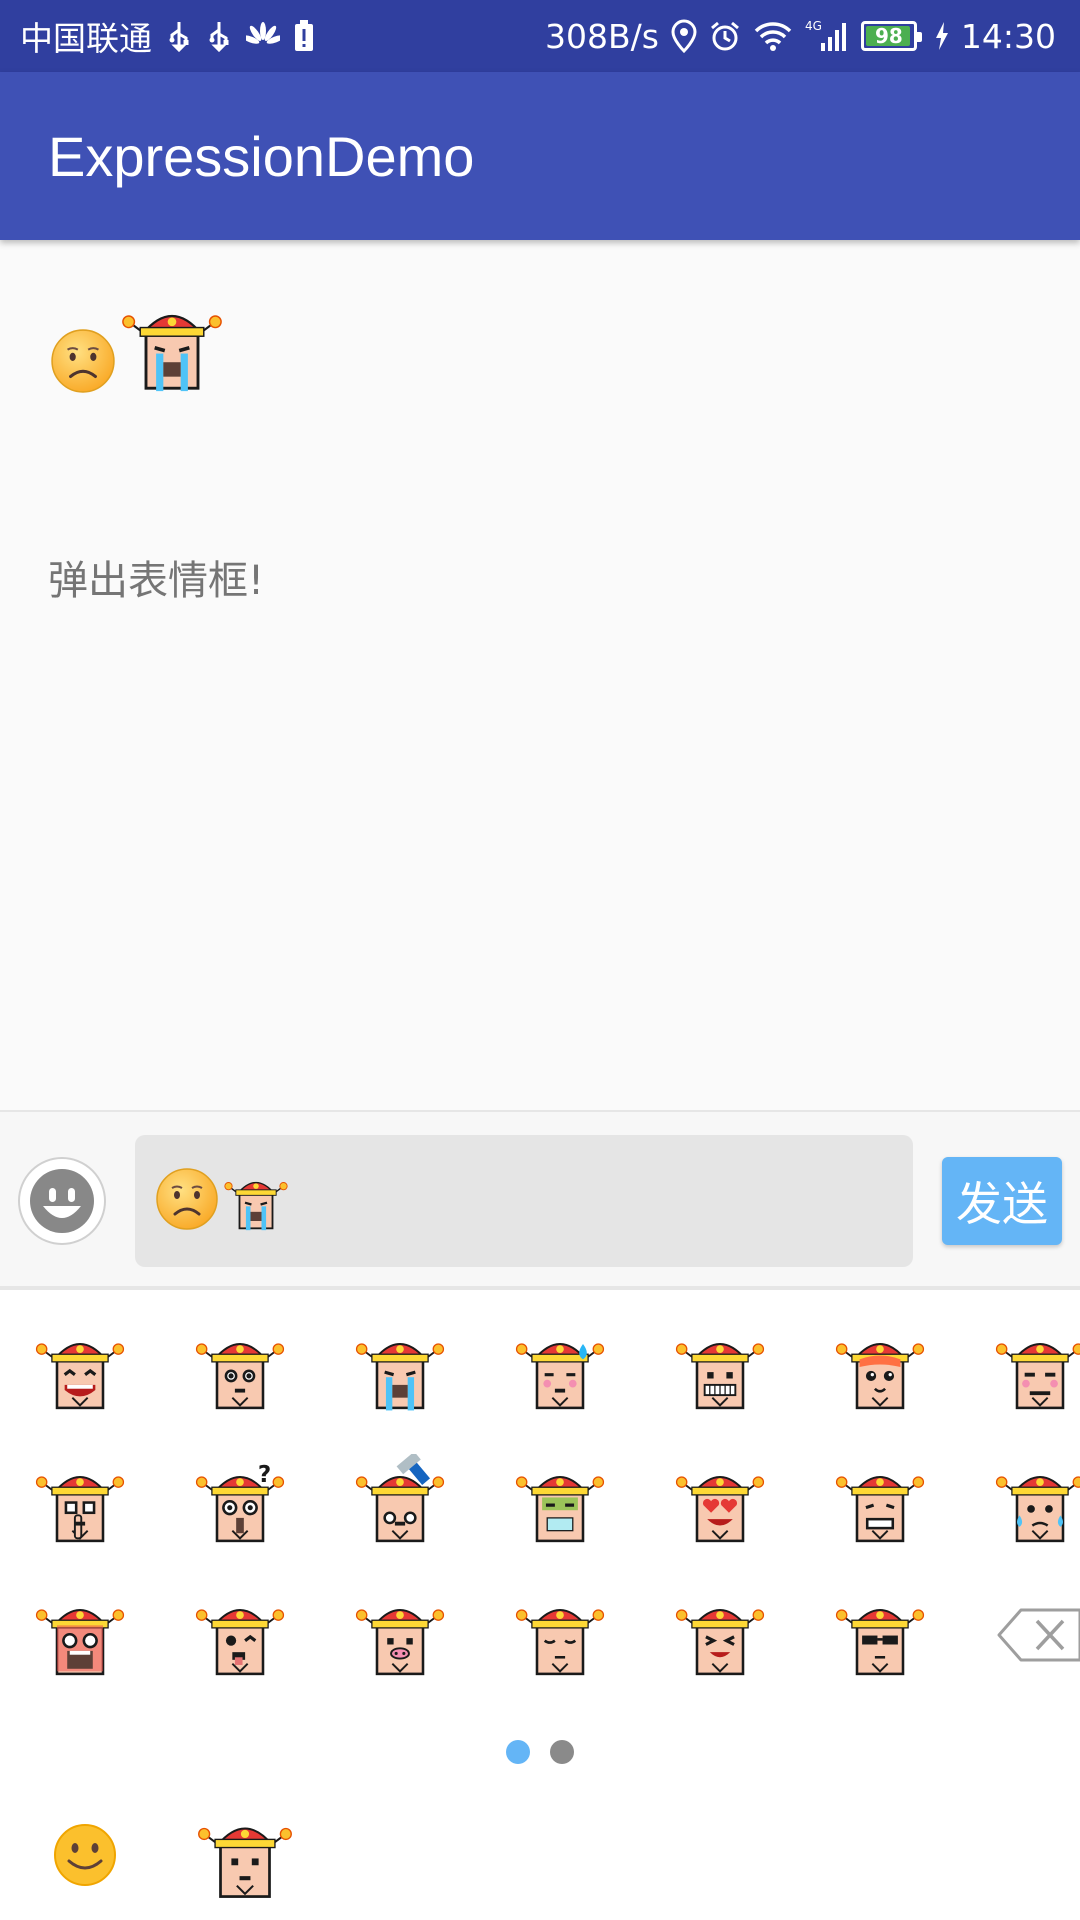  I want to click on emoji-toggle-button, so click(62, 1201).